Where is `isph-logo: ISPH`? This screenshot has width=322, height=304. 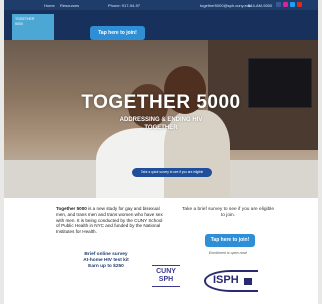
isph-logo: ISPH is located at coordinates (231, 281).